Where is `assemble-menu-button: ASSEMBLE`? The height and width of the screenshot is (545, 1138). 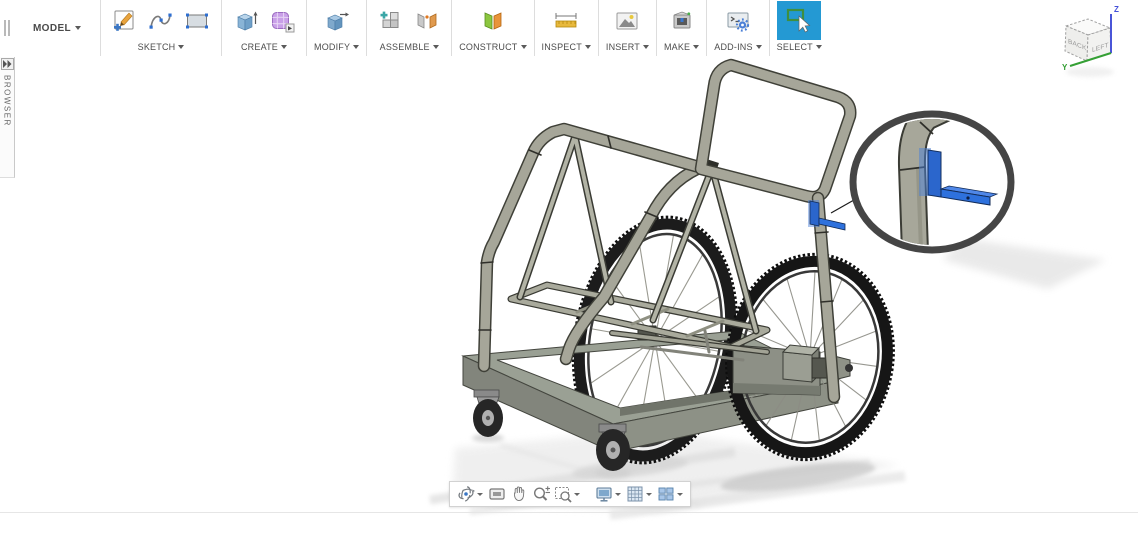 assemble-menu-button: ASSEMBLE is located at coordinates (409, 47).